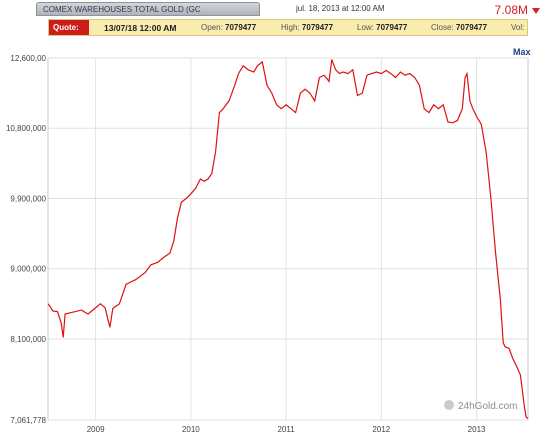 This screenshot has height=439, width=550. I want to click on watermark-text: 24hGold.com, so click(487, 406).